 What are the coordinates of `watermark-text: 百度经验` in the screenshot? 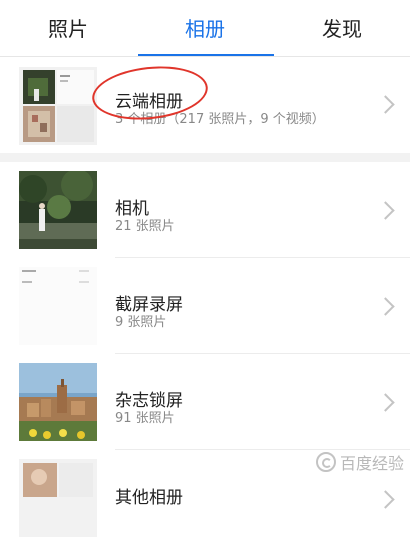 It's located at (371, 463).